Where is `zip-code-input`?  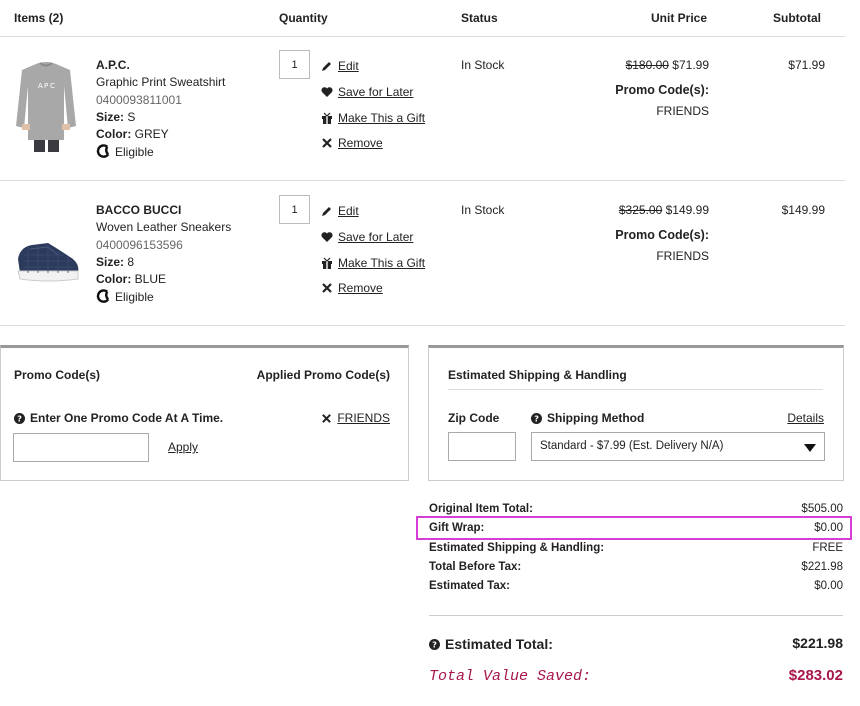
zip-code-input is located at coordinates (482, 446).